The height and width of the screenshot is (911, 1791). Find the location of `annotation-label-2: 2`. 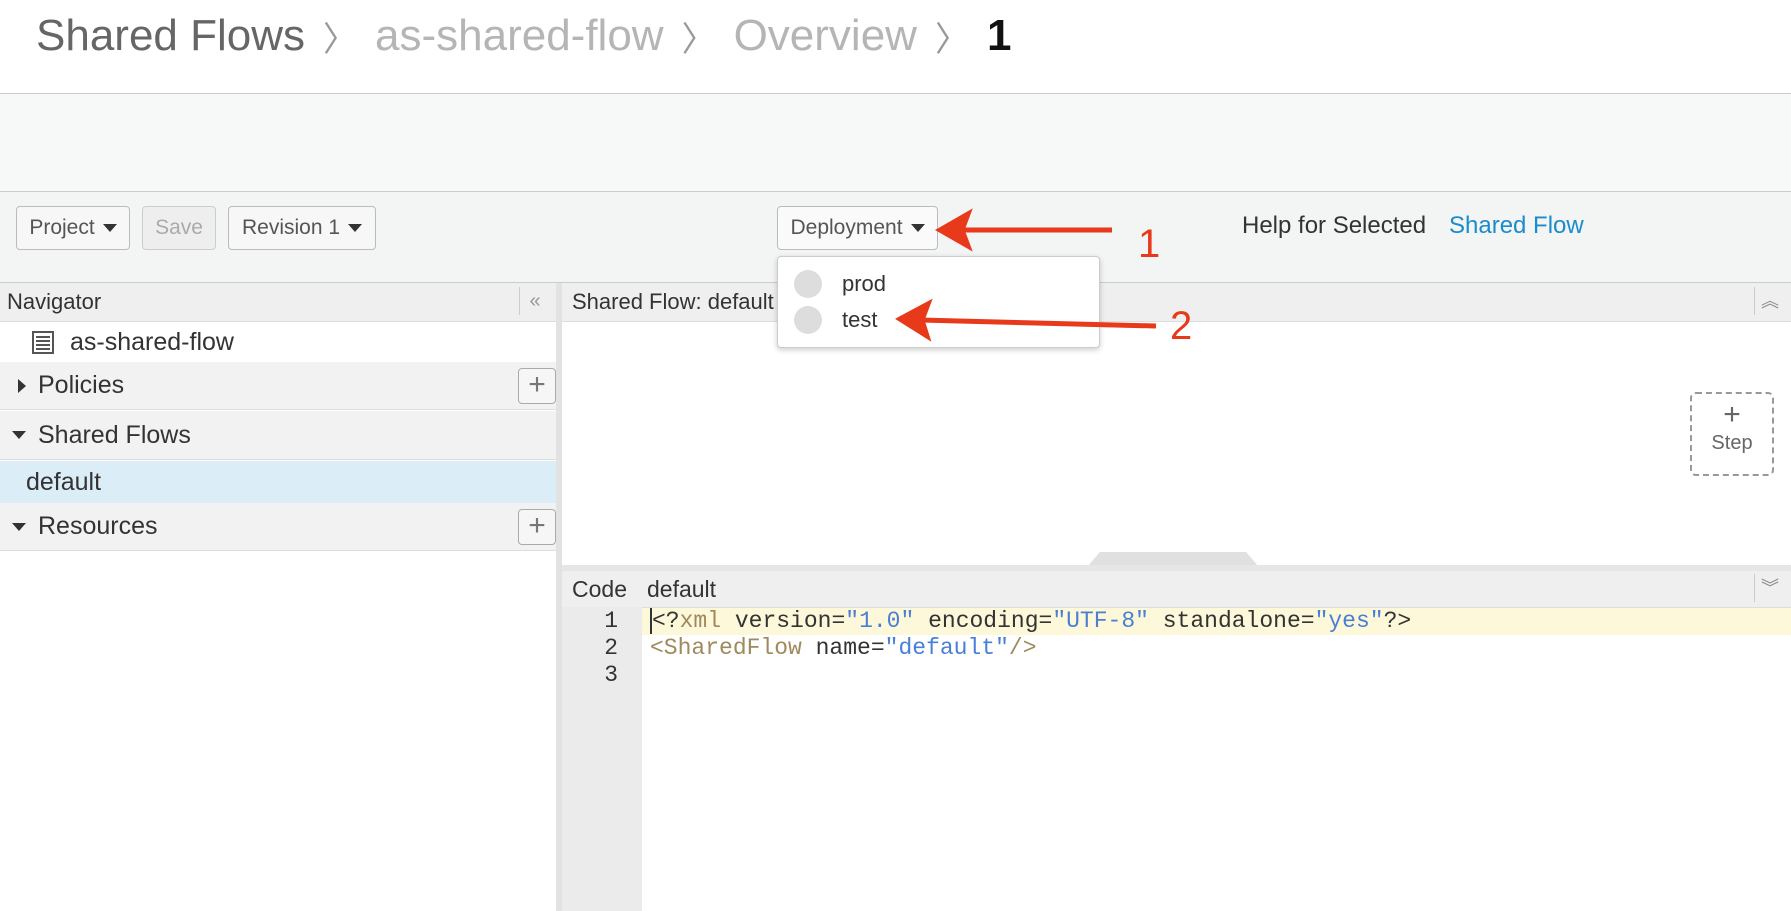

annotation-label-2: 2 is located at coordinates (1181, 326).